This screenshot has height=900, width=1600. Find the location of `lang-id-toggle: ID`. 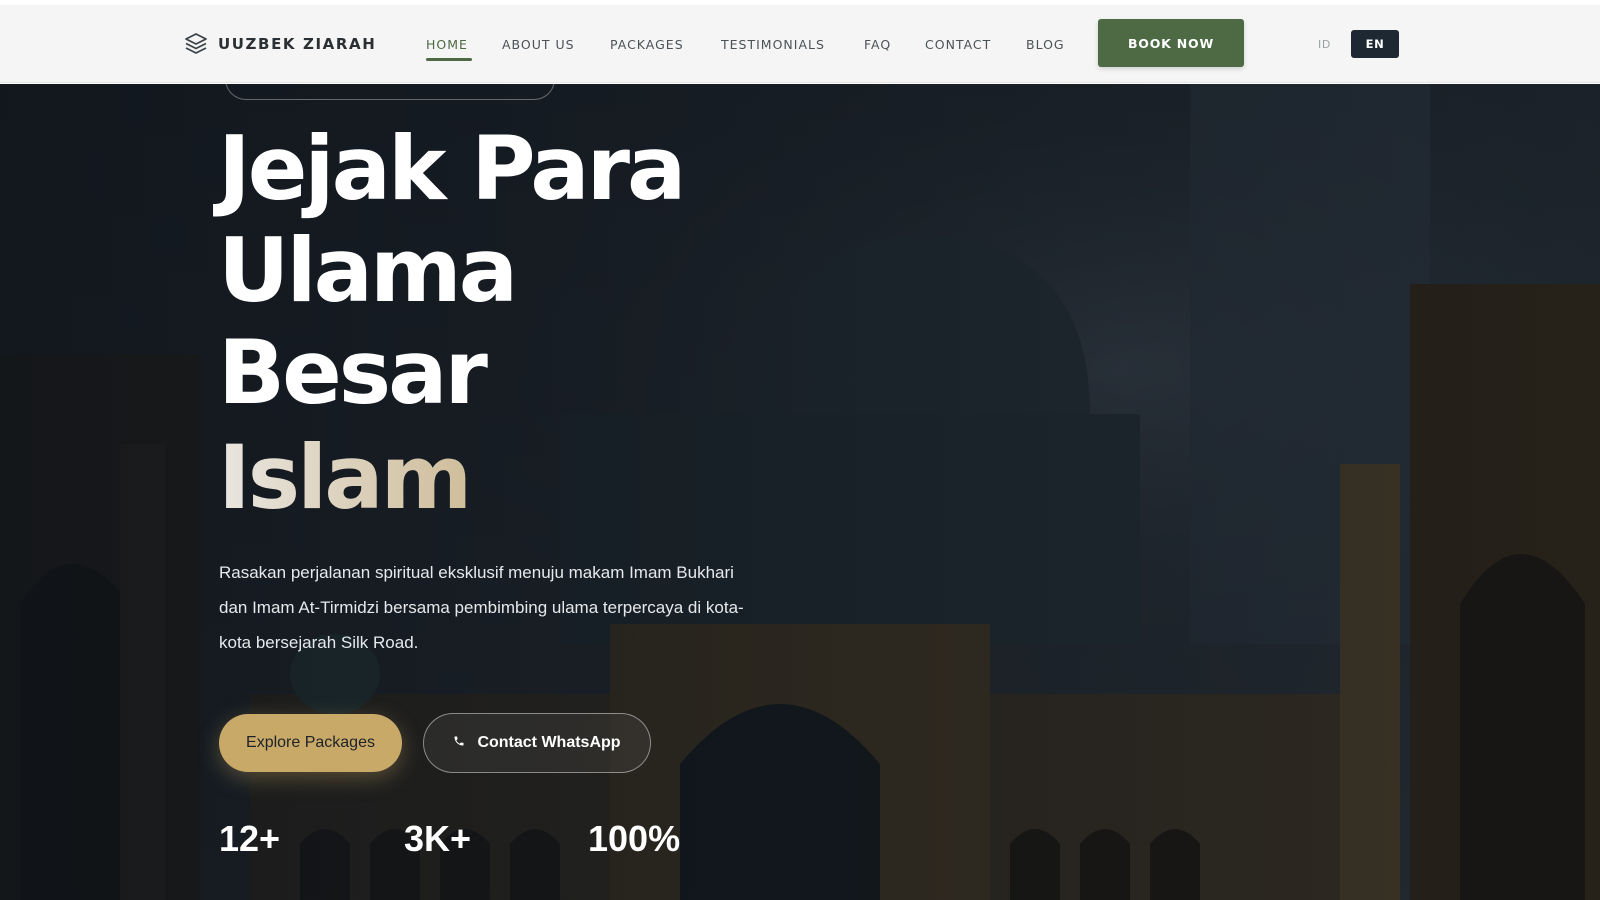

lang-id-toggle: ID is located at coordinates (1324, 44).